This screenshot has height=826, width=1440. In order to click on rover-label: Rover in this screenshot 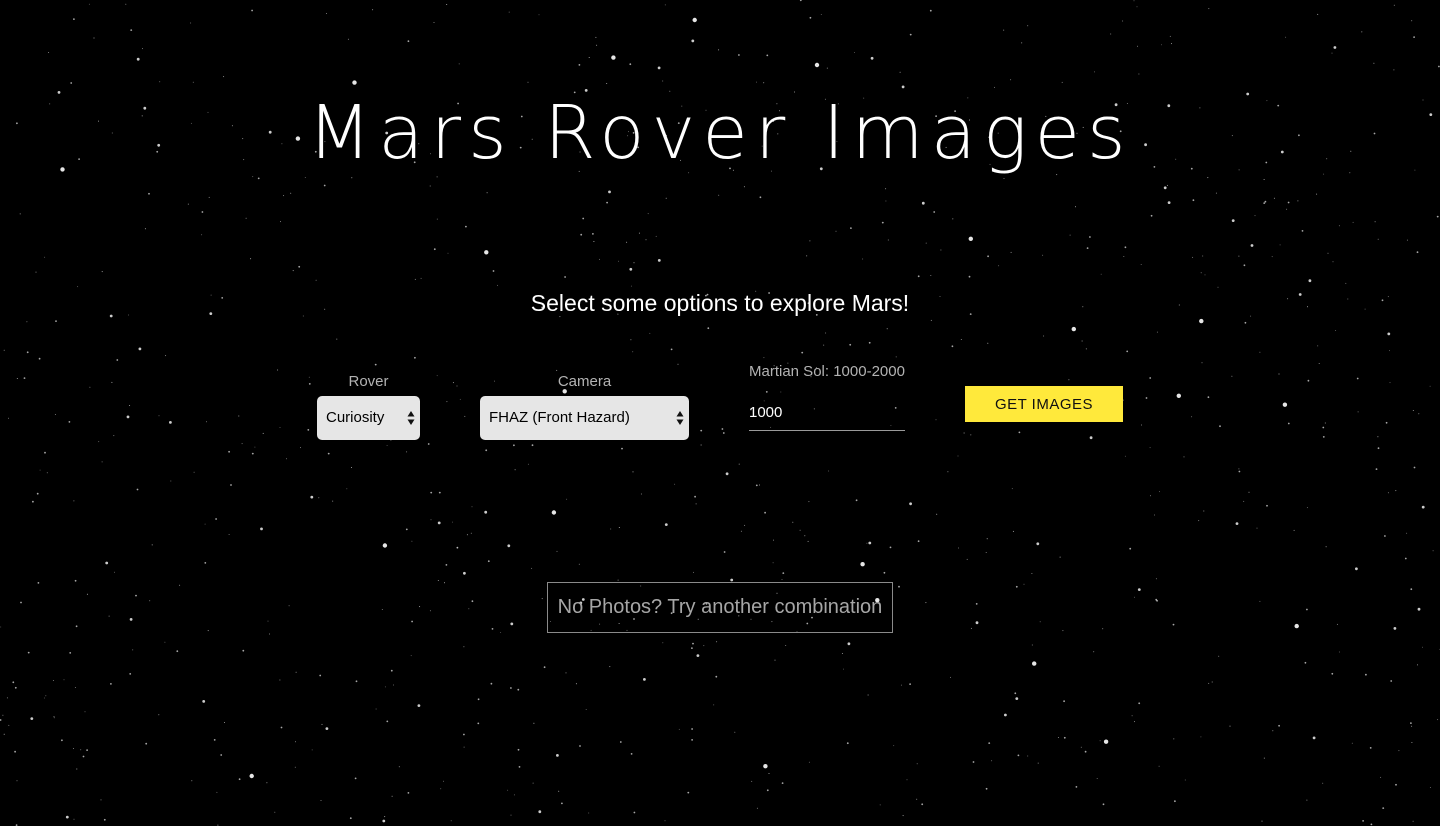, I will do `click(368, 381)`.